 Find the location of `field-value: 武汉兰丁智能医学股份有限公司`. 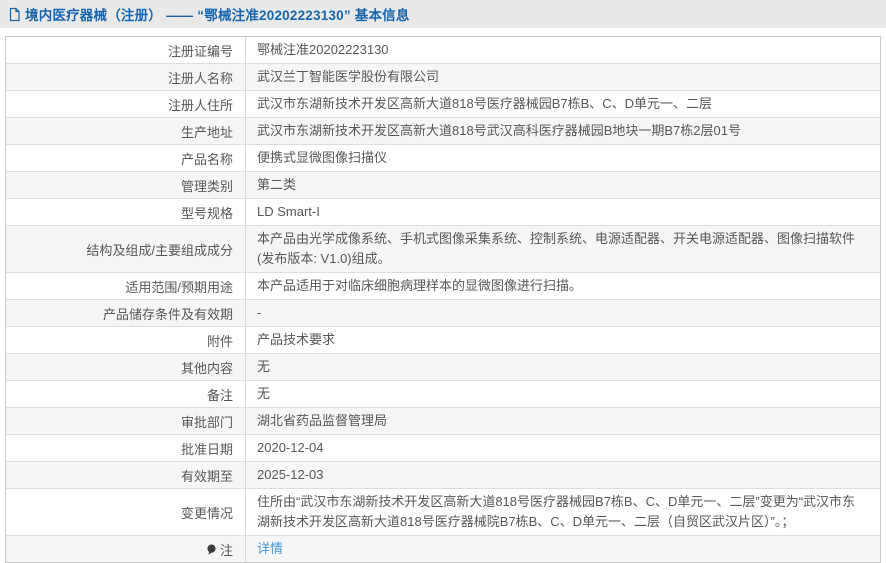

field-value: 武汉兰丁智能医学股份有限公司 is located at coordinates (348, 76).